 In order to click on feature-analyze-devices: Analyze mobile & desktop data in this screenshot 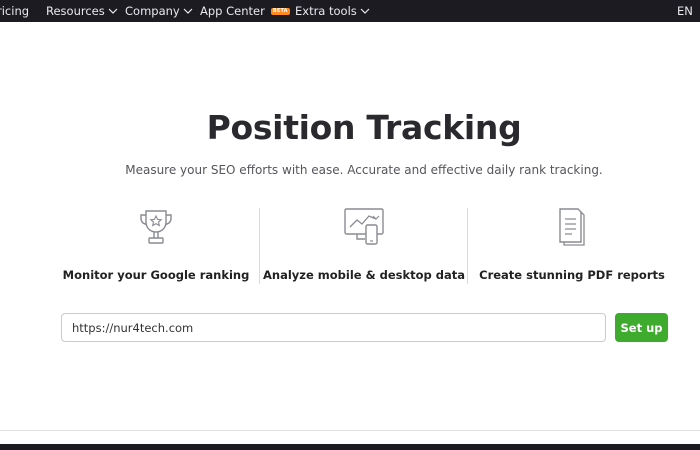, I will do `click(364, 246)`.